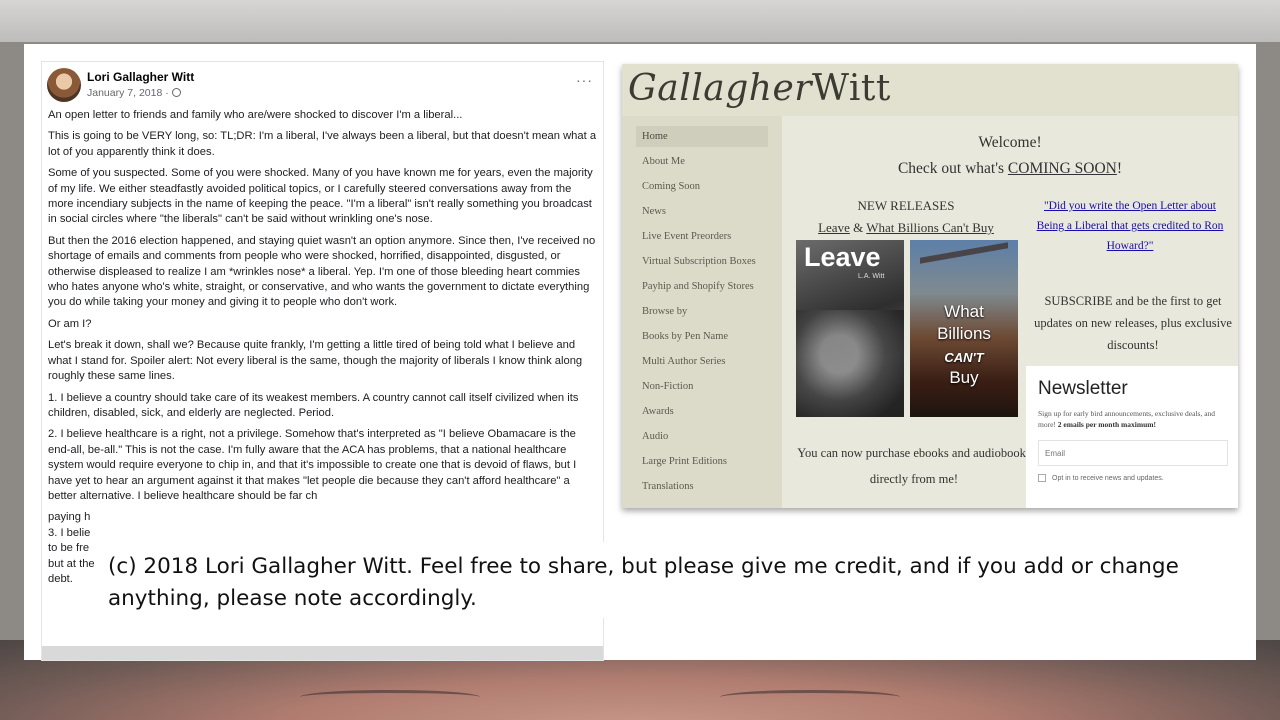 Image resolution: width=1280 pixels, height=720 pixels. Describe the element at coordinates (1133, 453) in the screenshot. I see `newsletter-email-input` at that location.